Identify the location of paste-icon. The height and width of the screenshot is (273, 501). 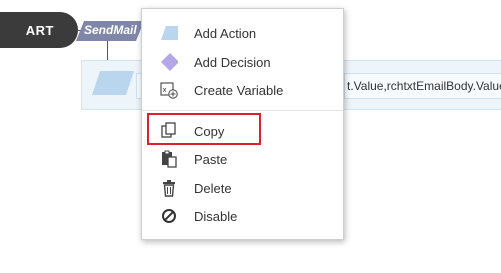
(169, 159).